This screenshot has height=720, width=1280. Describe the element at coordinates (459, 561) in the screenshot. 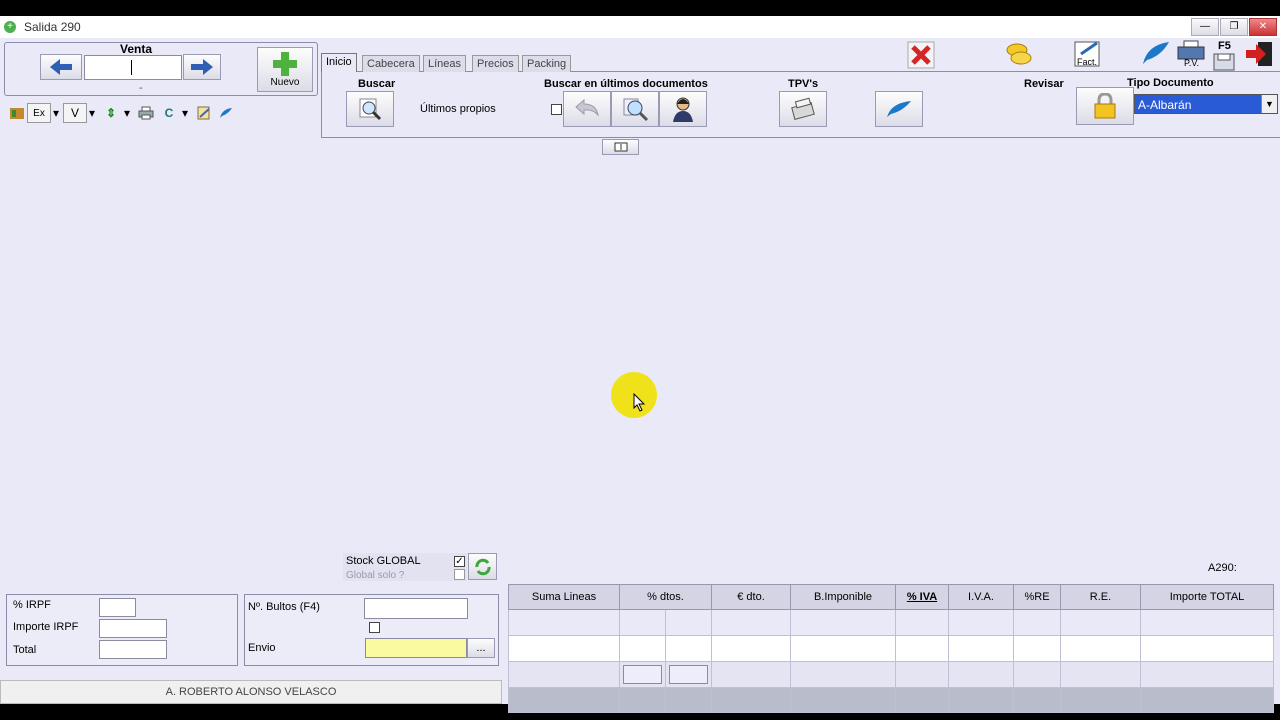

I see `stock-global-checkbox: ✓` at that location.